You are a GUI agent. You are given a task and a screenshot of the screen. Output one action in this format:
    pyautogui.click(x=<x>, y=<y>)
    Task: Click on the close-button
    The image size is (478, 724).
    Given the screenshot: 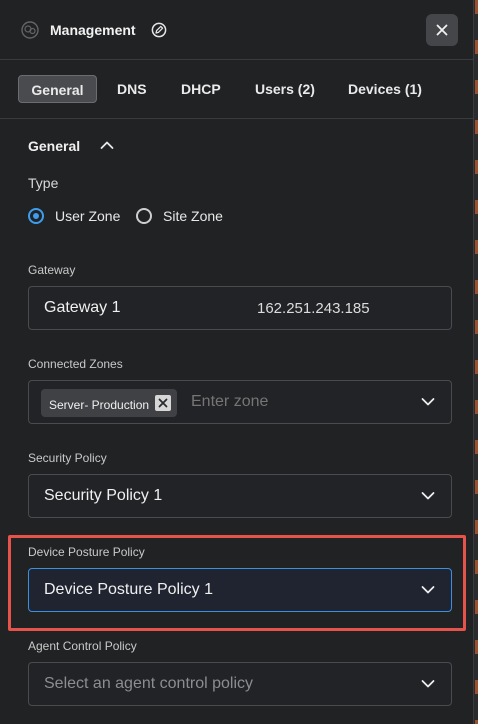 What is the action you would take?
    pyautogui.click(x=442, y=30)
    